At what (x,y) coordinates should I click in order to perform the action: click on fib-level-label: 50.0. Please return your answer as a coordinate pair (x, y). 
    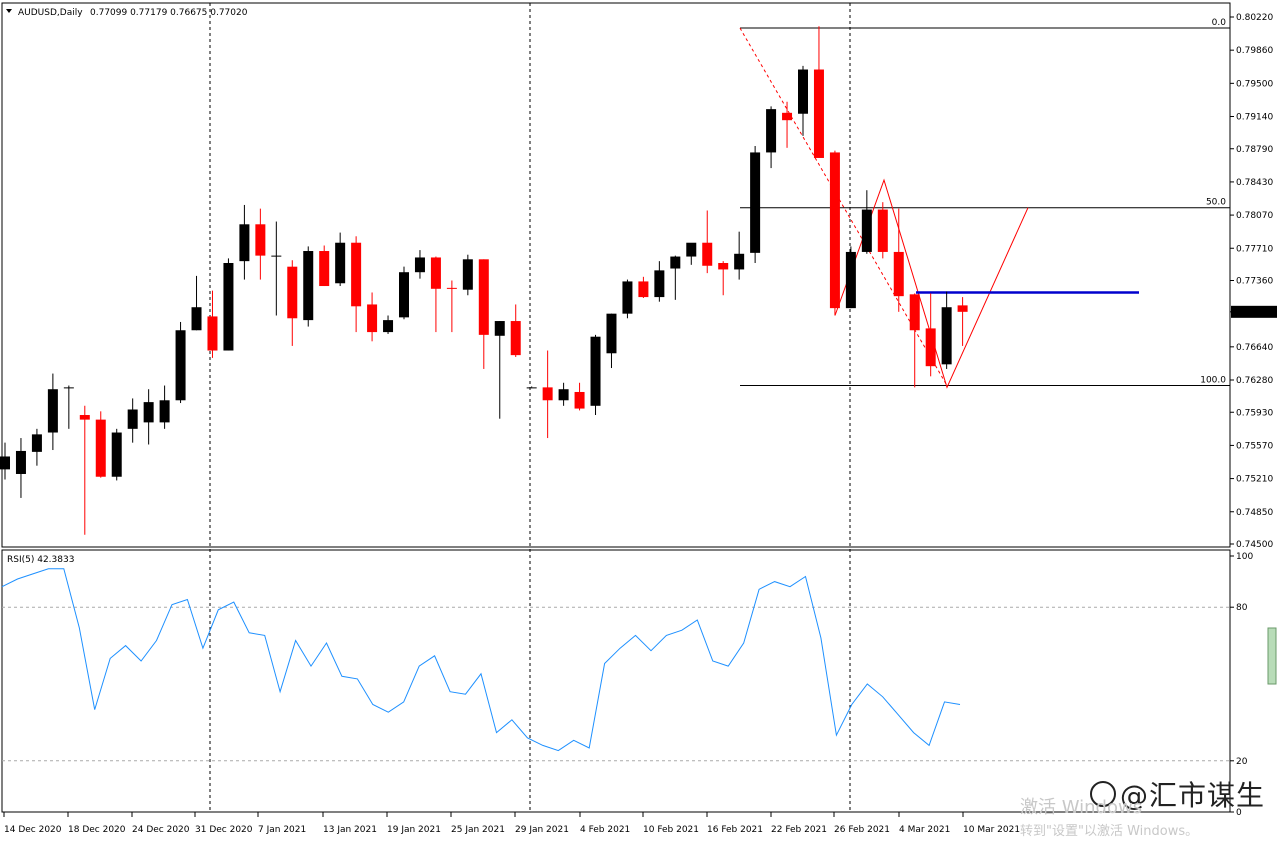
    Looking at the image, I should click on (1216, 203).